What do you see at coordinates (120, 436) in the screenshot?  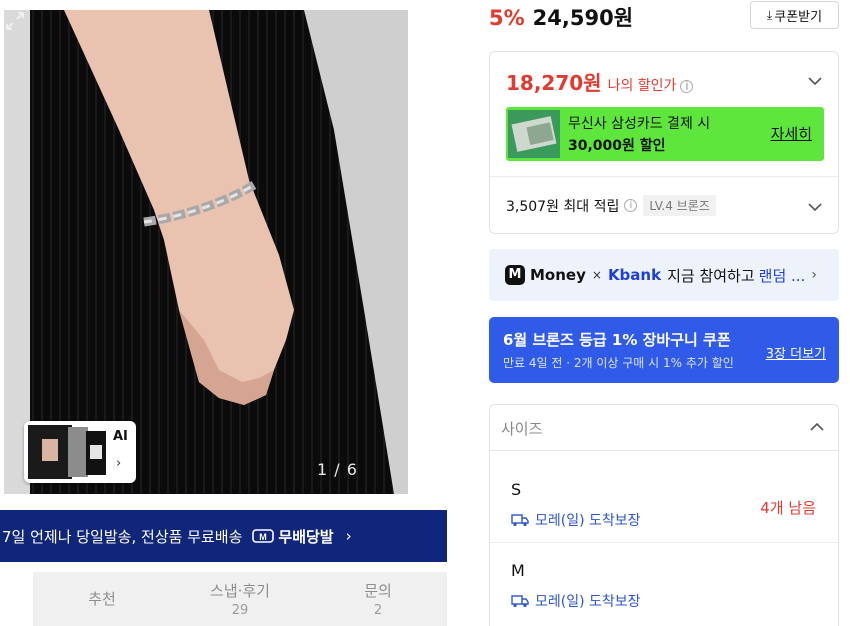 I see `ai-label: AI` at bounding box center [120, 436].